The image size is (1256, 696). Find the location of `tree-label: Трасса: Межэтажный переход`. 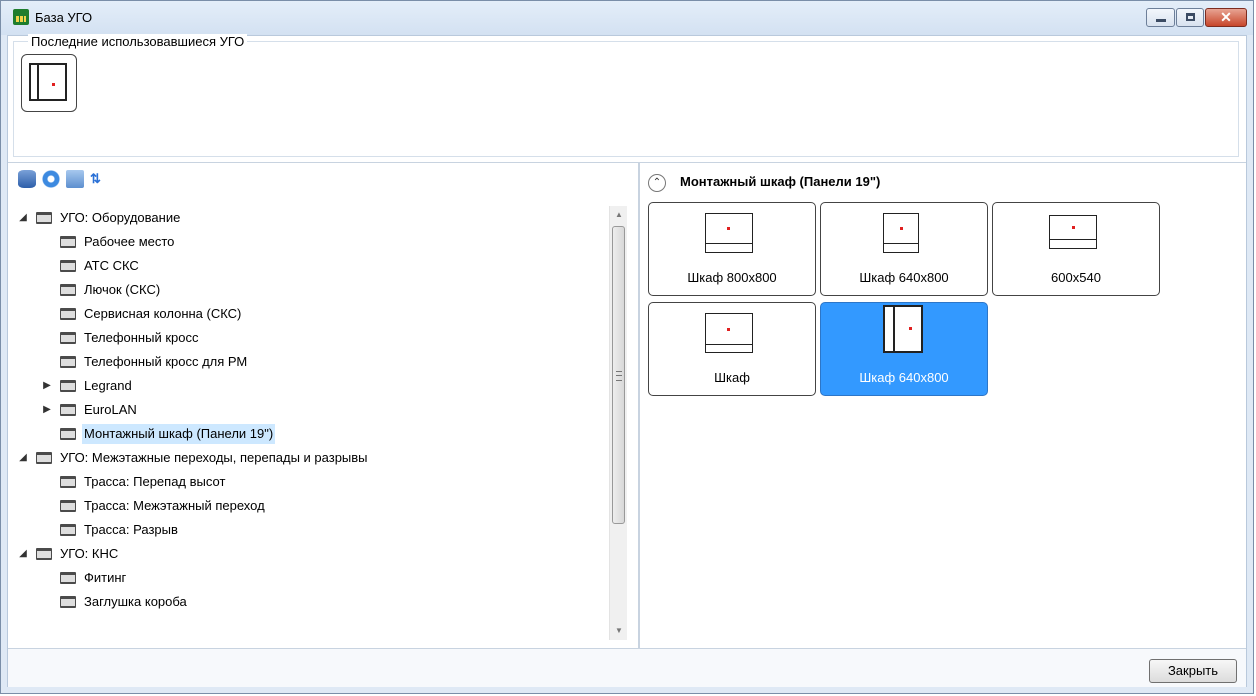

tree-label: Трасса: Межэтажный переход is located at coordinates (174, 505).